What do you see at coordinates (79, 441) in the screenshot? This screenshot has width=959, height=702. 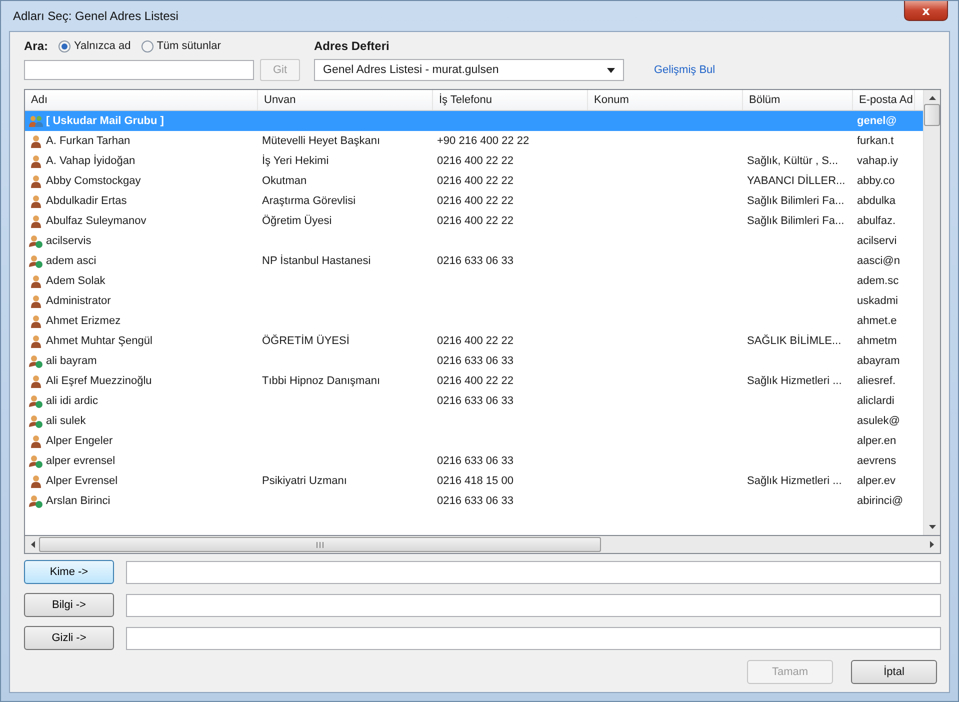 I see `contact-name: Alper Engeler` at bounding box center [79, 441].